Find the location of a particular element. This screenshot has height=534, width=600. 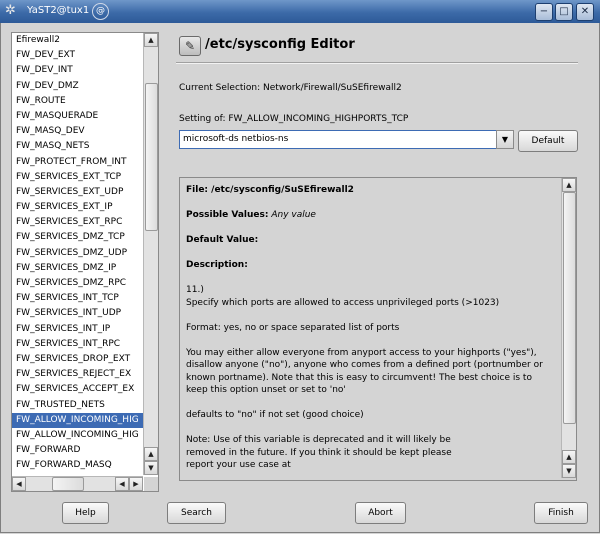

list-item: FW_DEV_DMZ is located at coordinates (77, 86).